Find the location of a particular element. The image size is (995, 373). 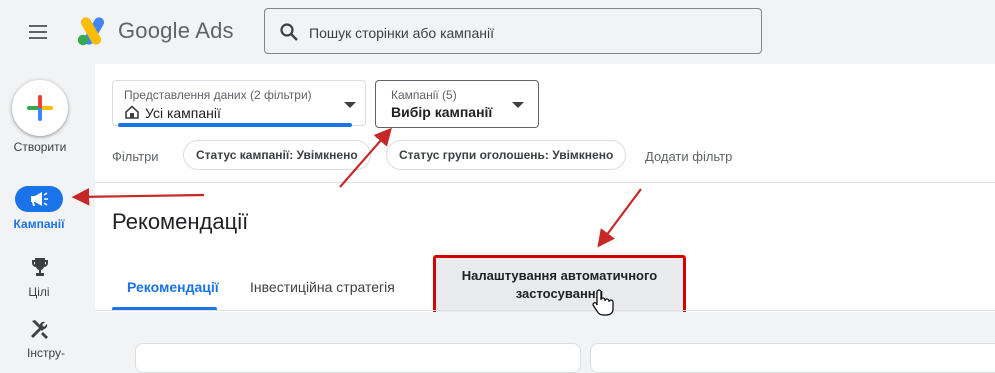

campaign-picker-label: Кампанії (5) is located at coordinates (424, 95).